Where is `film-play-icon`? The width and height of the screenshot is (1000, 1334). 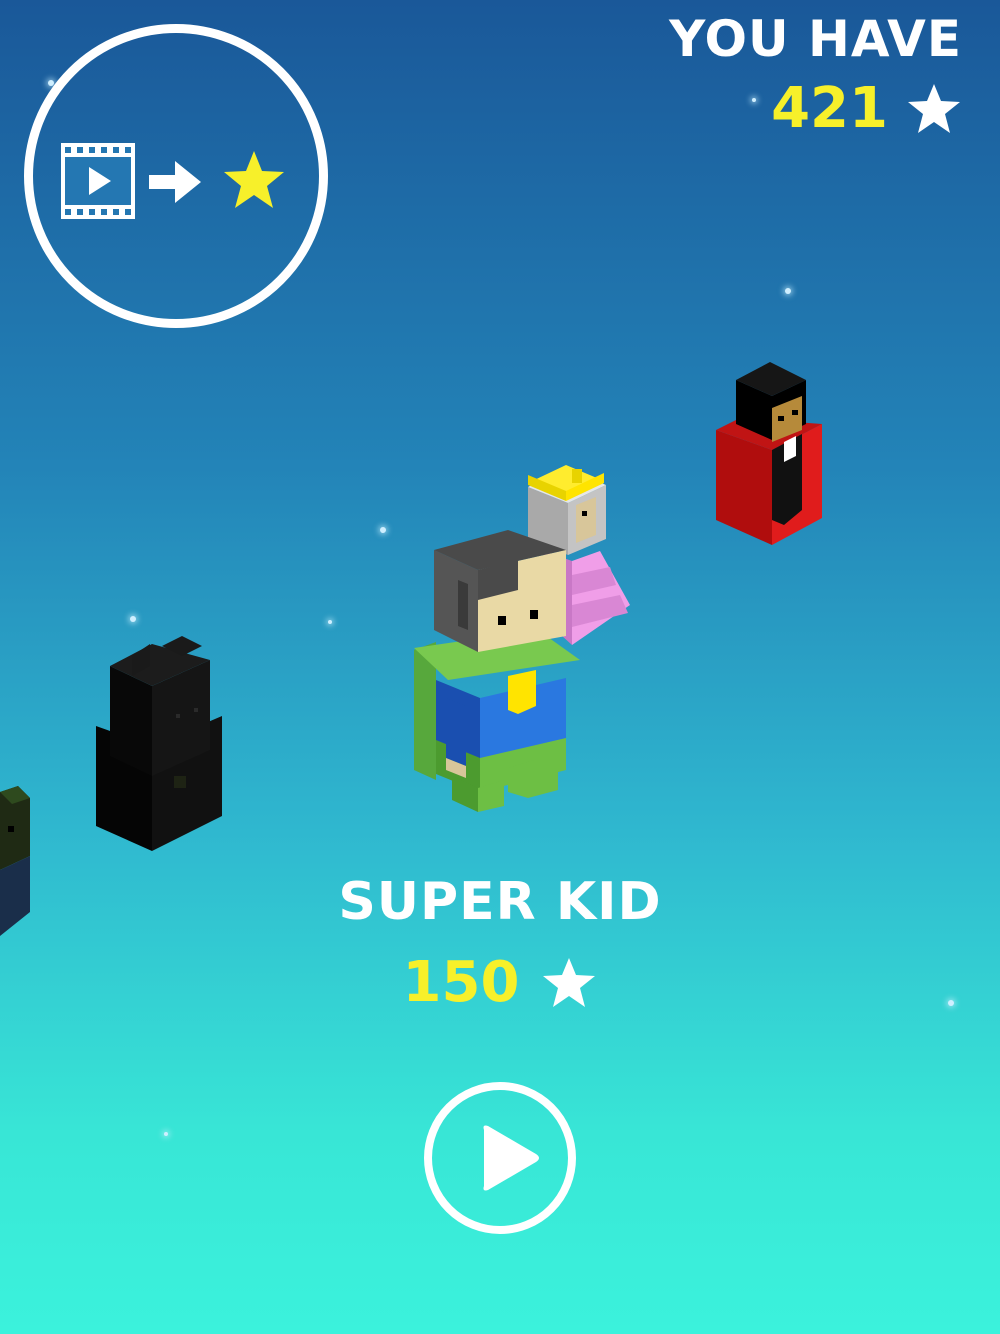
film-play-icon is located at coordinates (98, 181).